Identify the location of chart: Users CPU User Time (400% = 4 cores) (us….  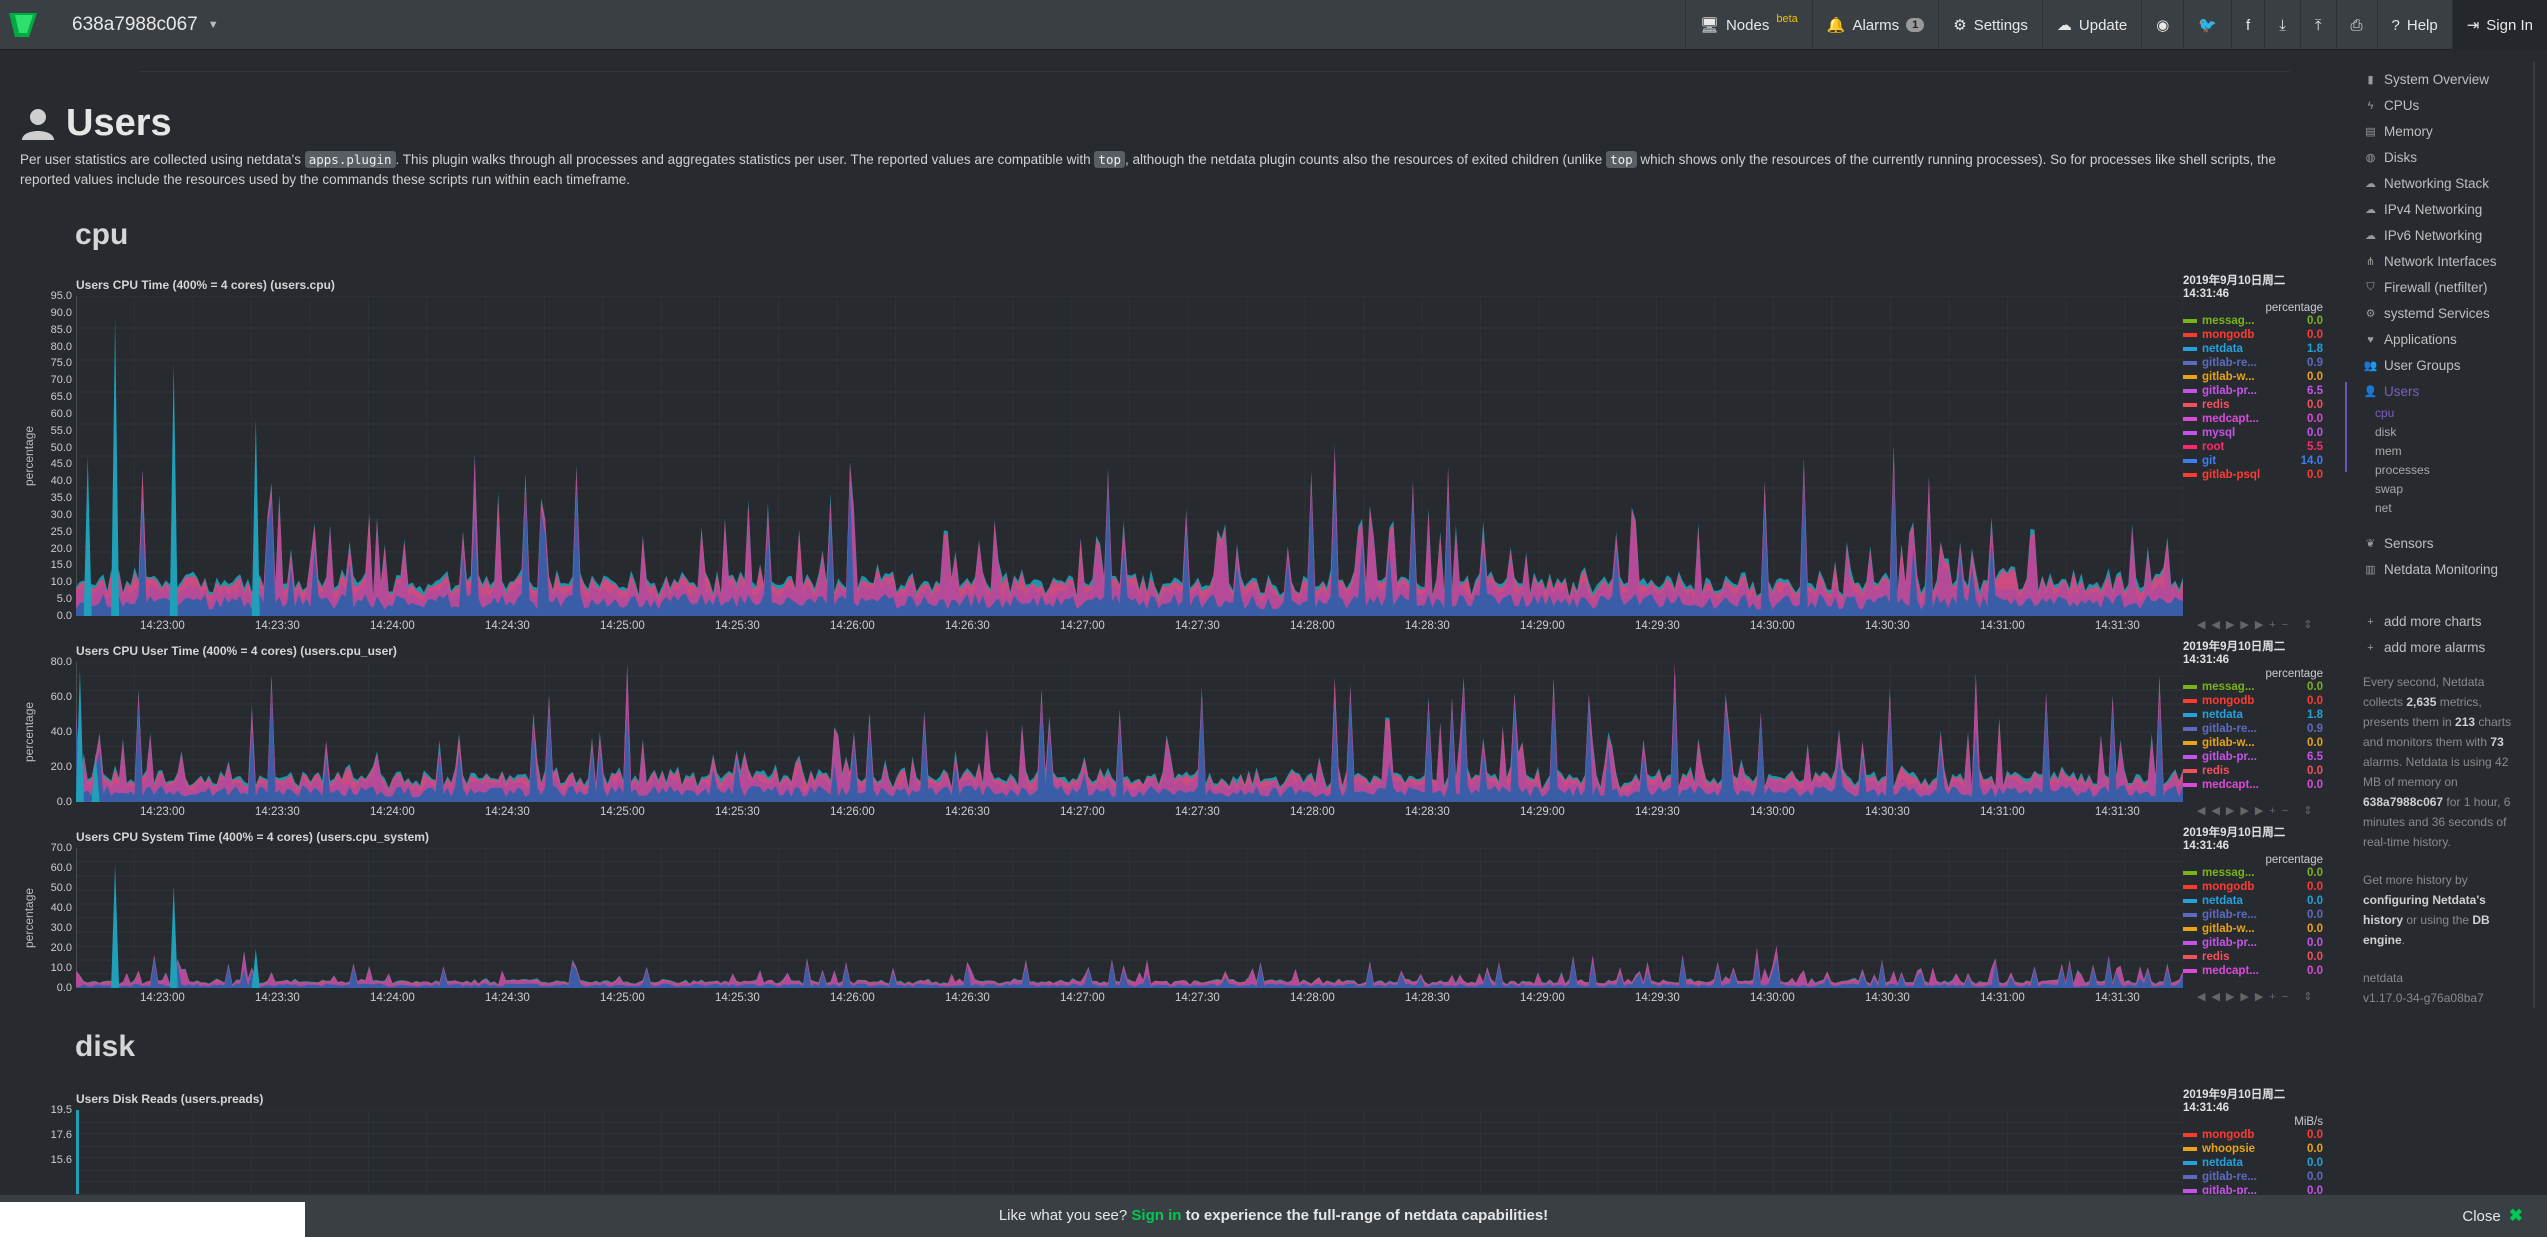
(1171, 736).